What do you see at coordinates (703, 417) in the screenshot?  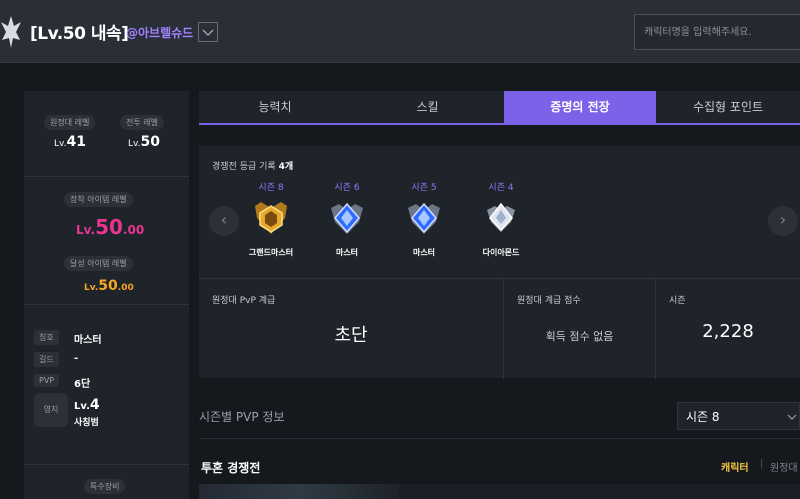 I see `season-select-value: 시즌 8` at bounding box center [703, 417].